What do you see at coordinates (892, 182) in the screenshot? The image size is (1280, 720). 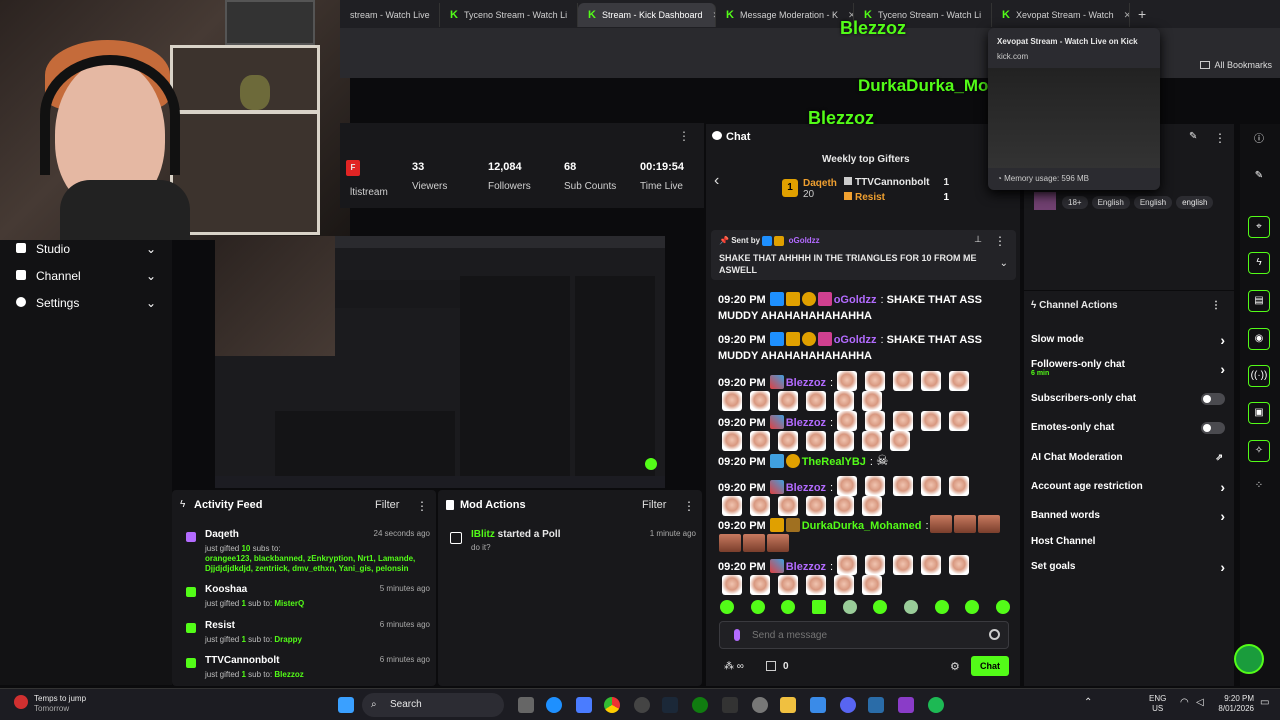 I see `gifter-name: TTVCannonbolt` at bounding box center [892, 182].